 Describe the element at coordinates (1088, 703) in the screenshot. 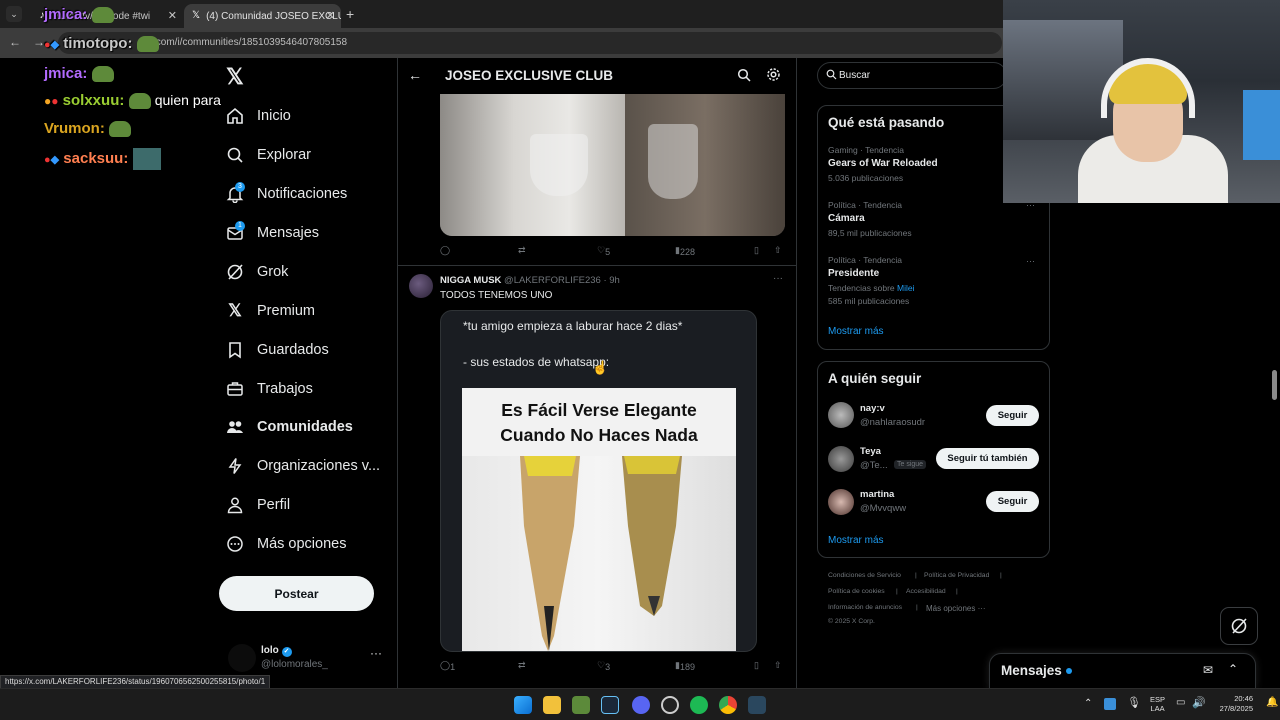

I see `tray-chevron-icon: ⌃` at that location.